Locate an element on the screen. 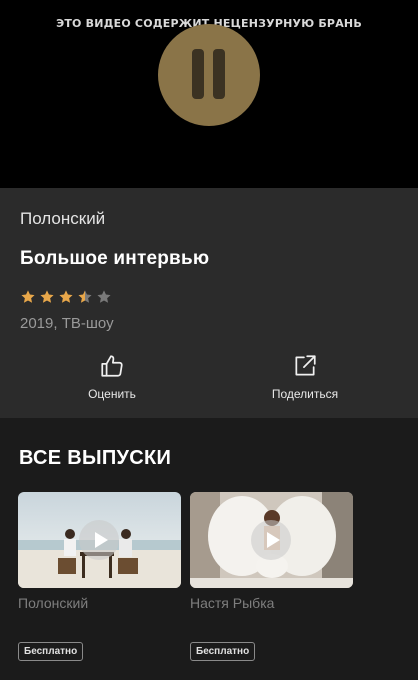  episode-title: Большое интервью is located at coordinates (115, 258).